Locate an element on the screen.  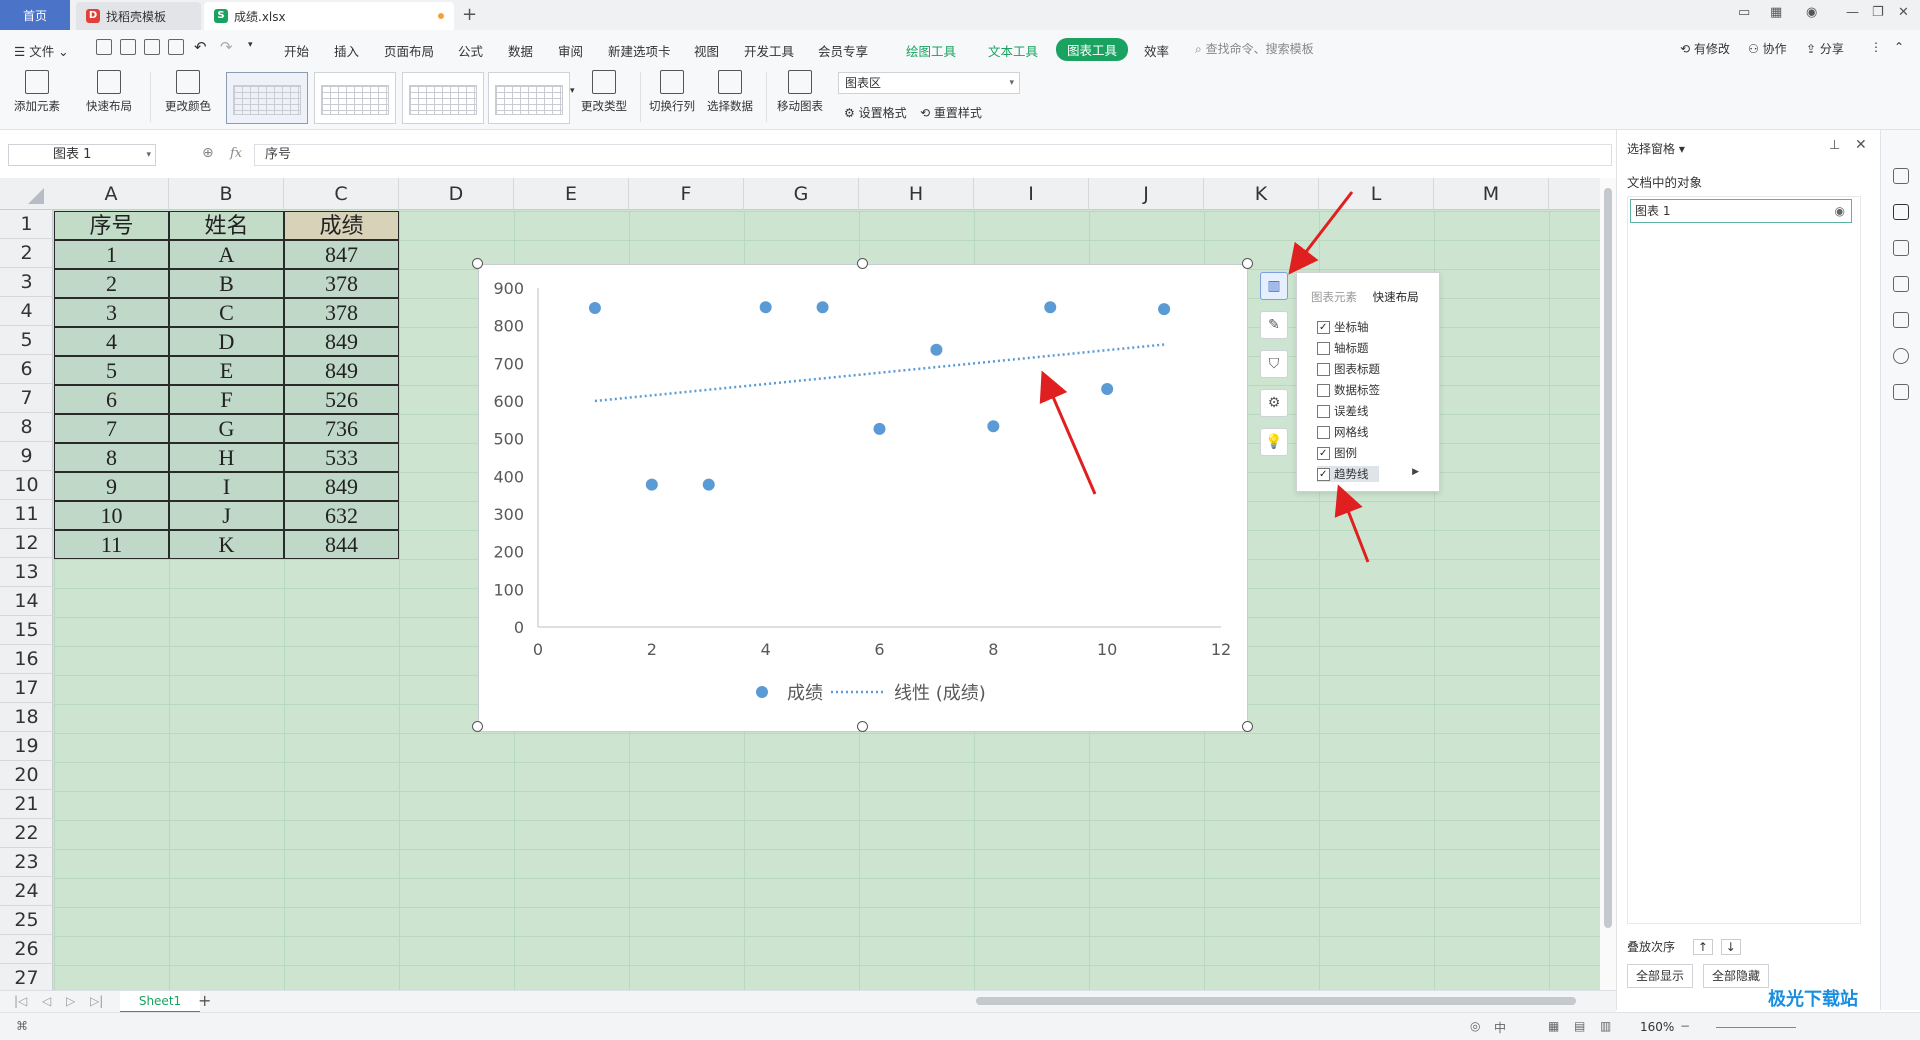
add-sheet-icon: + is located at coordinates (204, 1000).